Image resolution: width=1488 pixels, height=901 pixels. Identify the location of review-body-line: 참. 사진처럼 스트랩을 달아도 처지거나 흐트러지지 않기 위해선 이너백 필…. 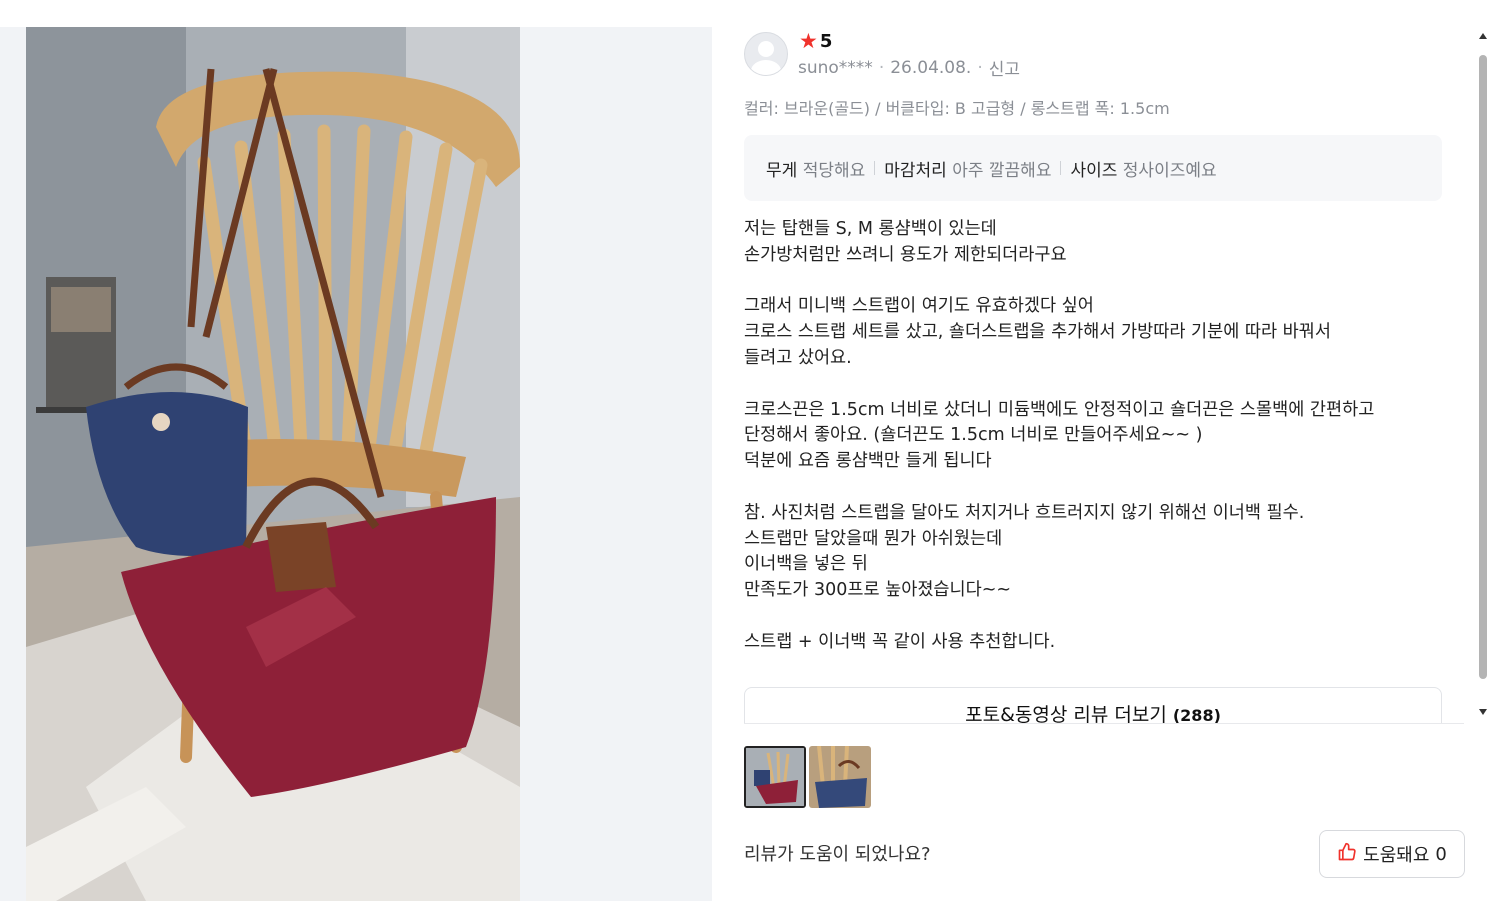
(1024, 512).